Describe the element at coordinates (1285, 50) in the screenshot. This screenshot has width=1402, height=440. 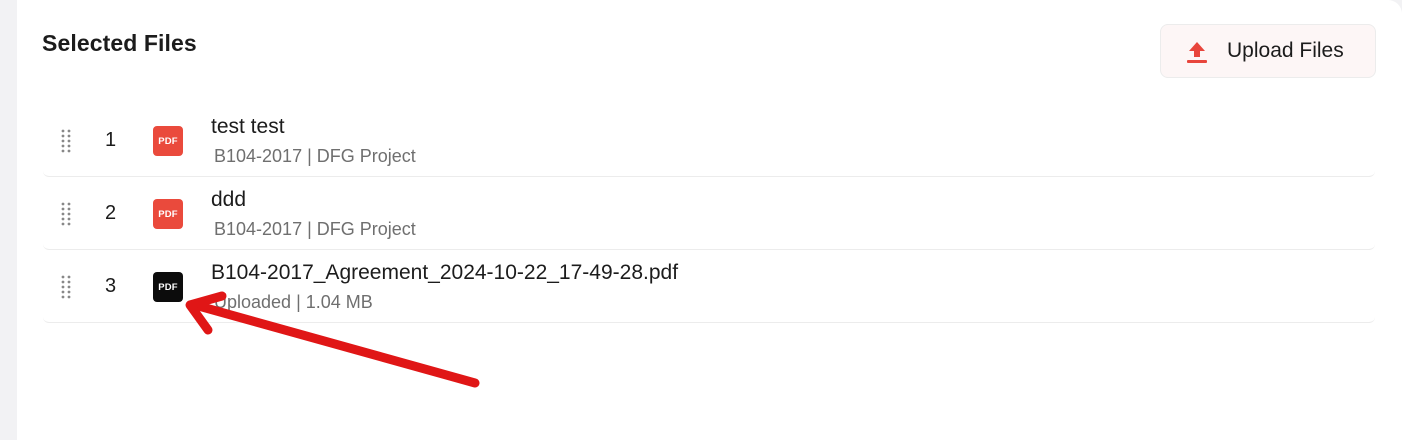
I see `upload-files-label: Upload Files` at that location.